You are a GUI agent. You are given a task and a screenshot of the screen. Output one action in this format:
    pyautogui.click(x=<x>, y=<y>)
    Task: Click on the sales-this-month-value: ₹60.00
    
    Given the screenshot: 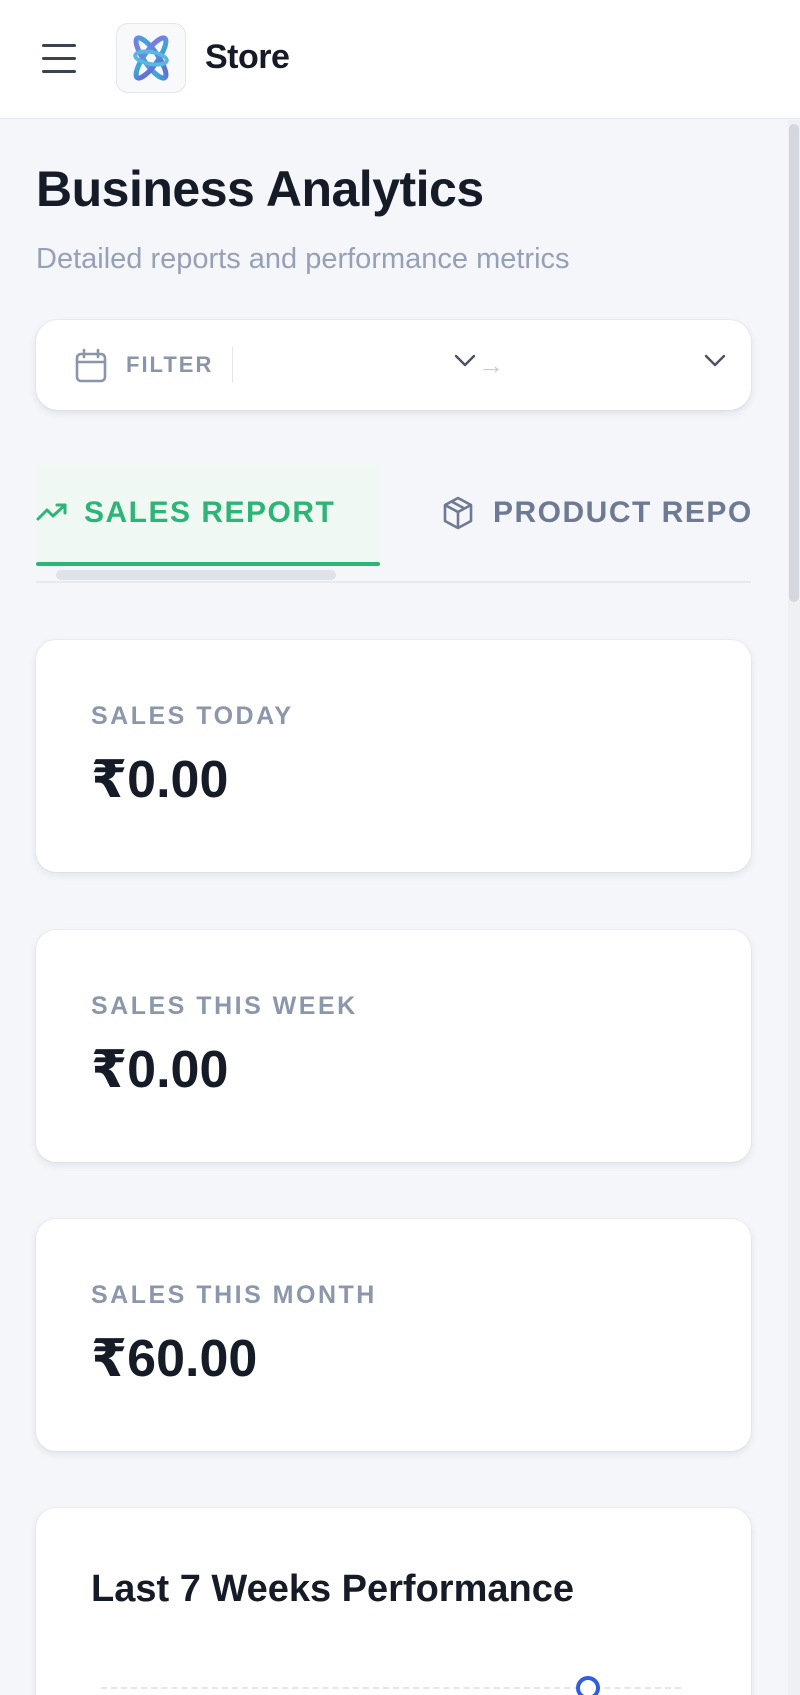 What is the action you would take?
    pyautogui.click(x=174, y=1359)
    